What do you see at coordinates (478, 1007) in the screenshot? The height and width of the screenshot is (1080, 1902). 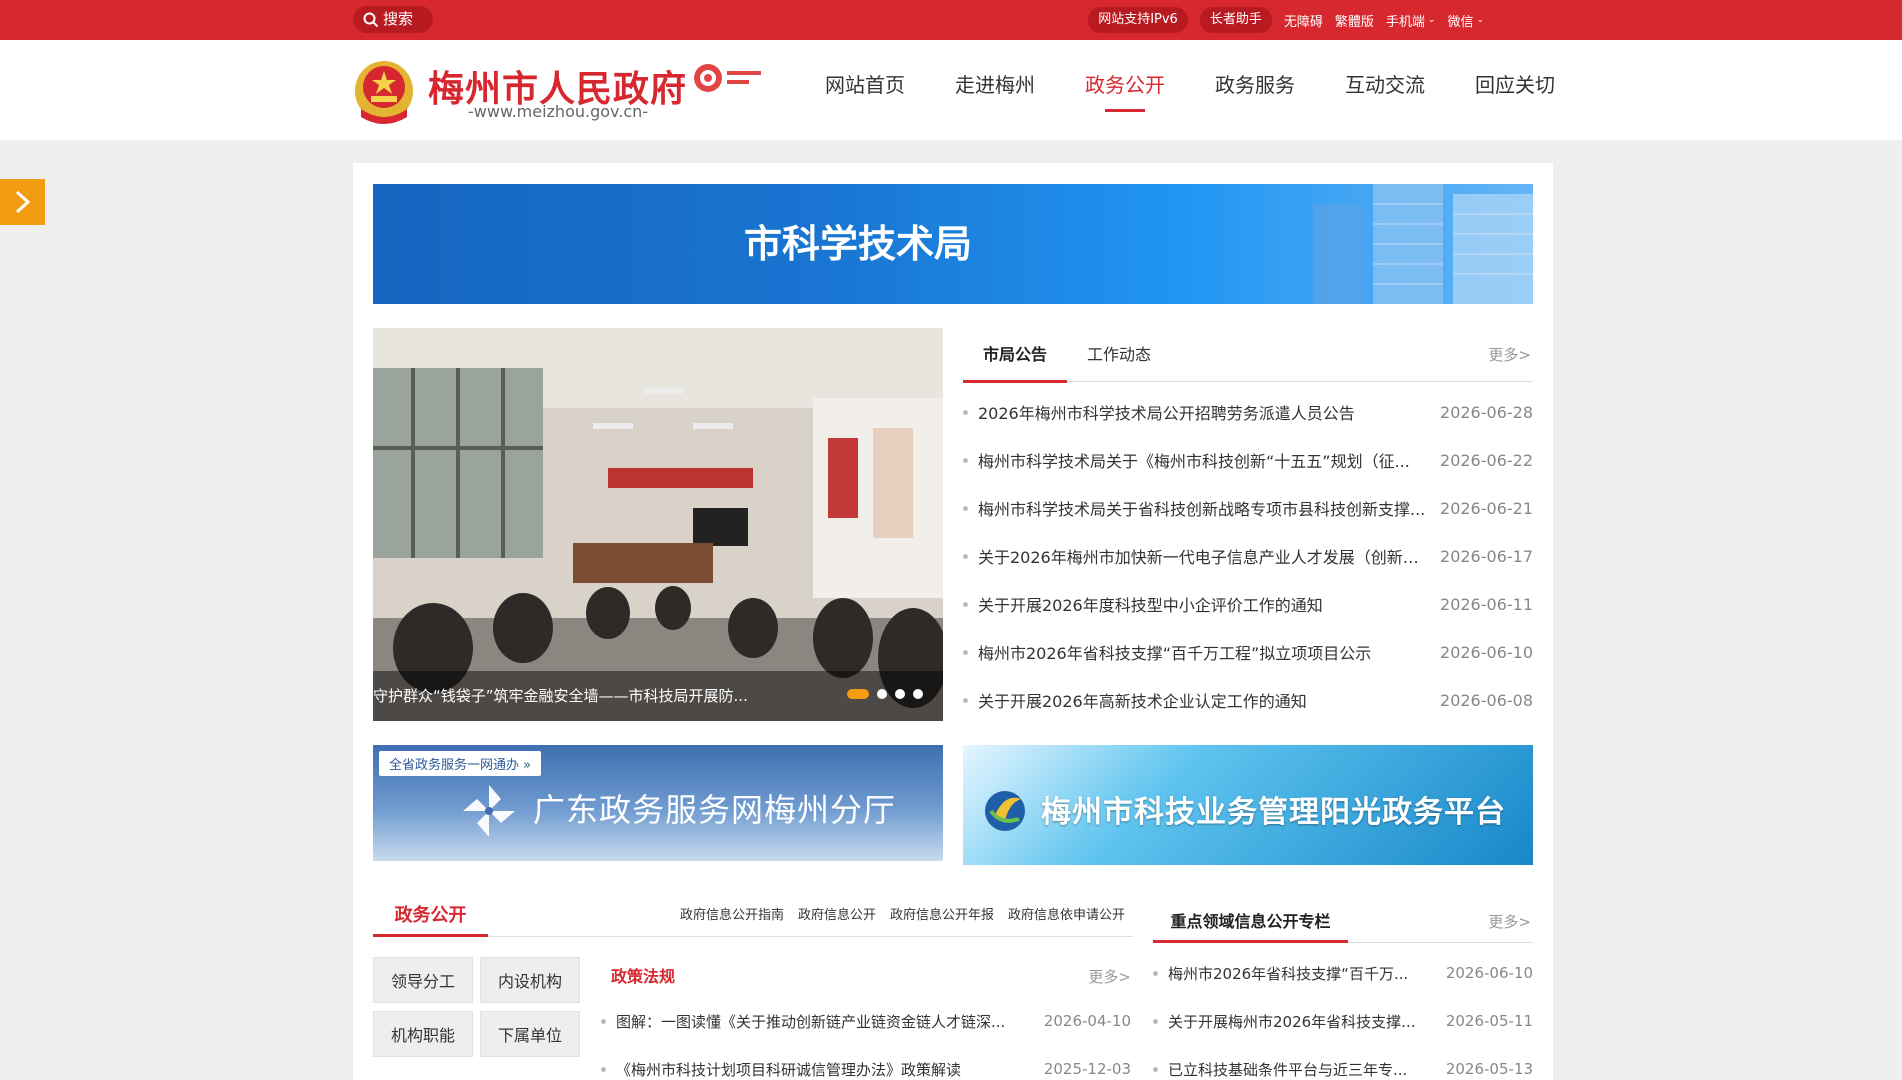 I see `gov-affairs-buttons: 领导分工 内设机构 机构职能 下属单位` at bounding box center [478, 1007].